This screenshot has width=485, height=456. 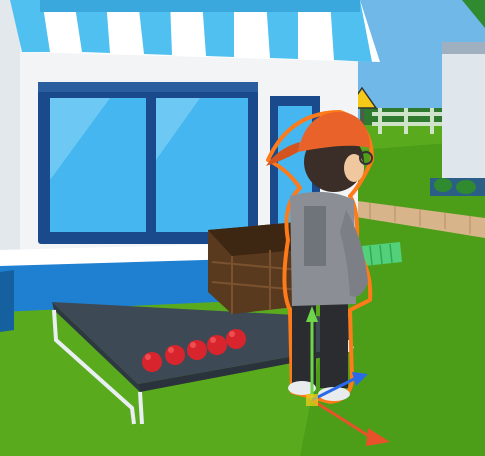 I want to click on striped-awning, so click(x=195, y=31).